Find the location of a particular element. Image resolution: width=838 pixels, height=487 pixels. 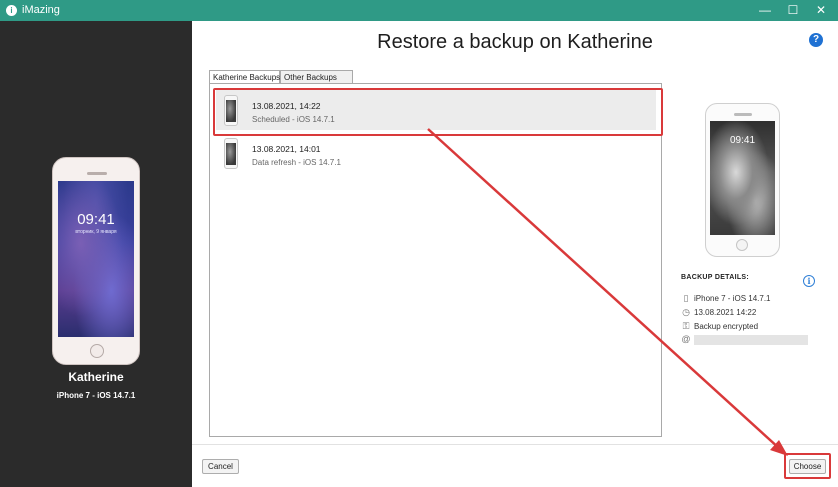

footer-divider is located at coordinates (515, 444).